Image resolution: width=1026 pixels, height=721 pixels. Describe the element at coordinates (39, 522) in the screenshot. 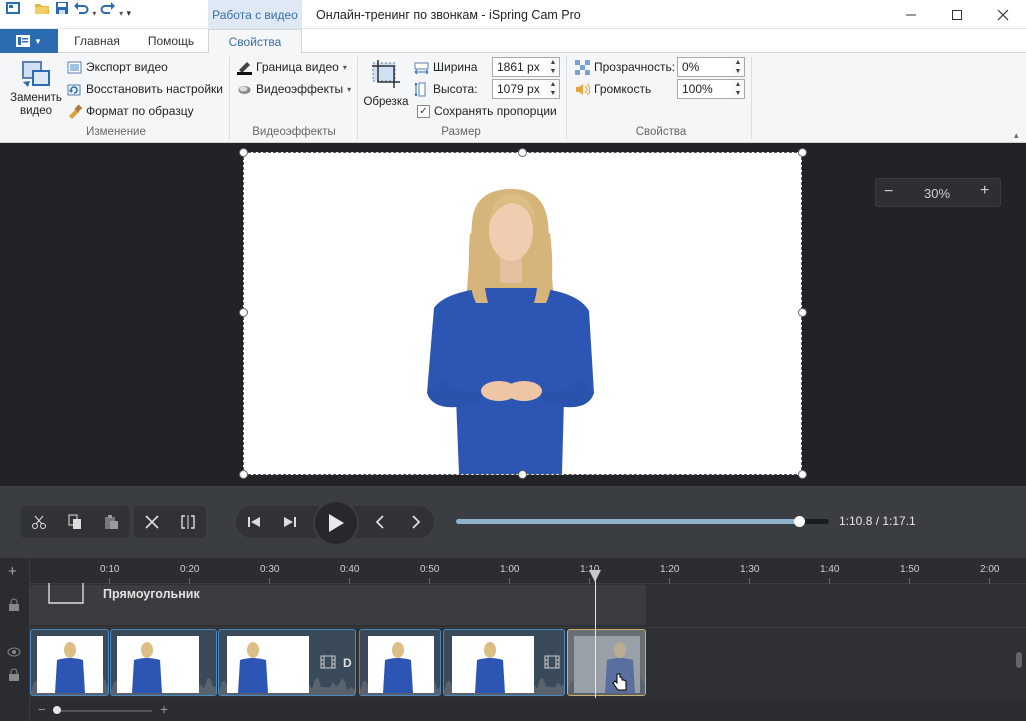

I see `cut-button` at that location.